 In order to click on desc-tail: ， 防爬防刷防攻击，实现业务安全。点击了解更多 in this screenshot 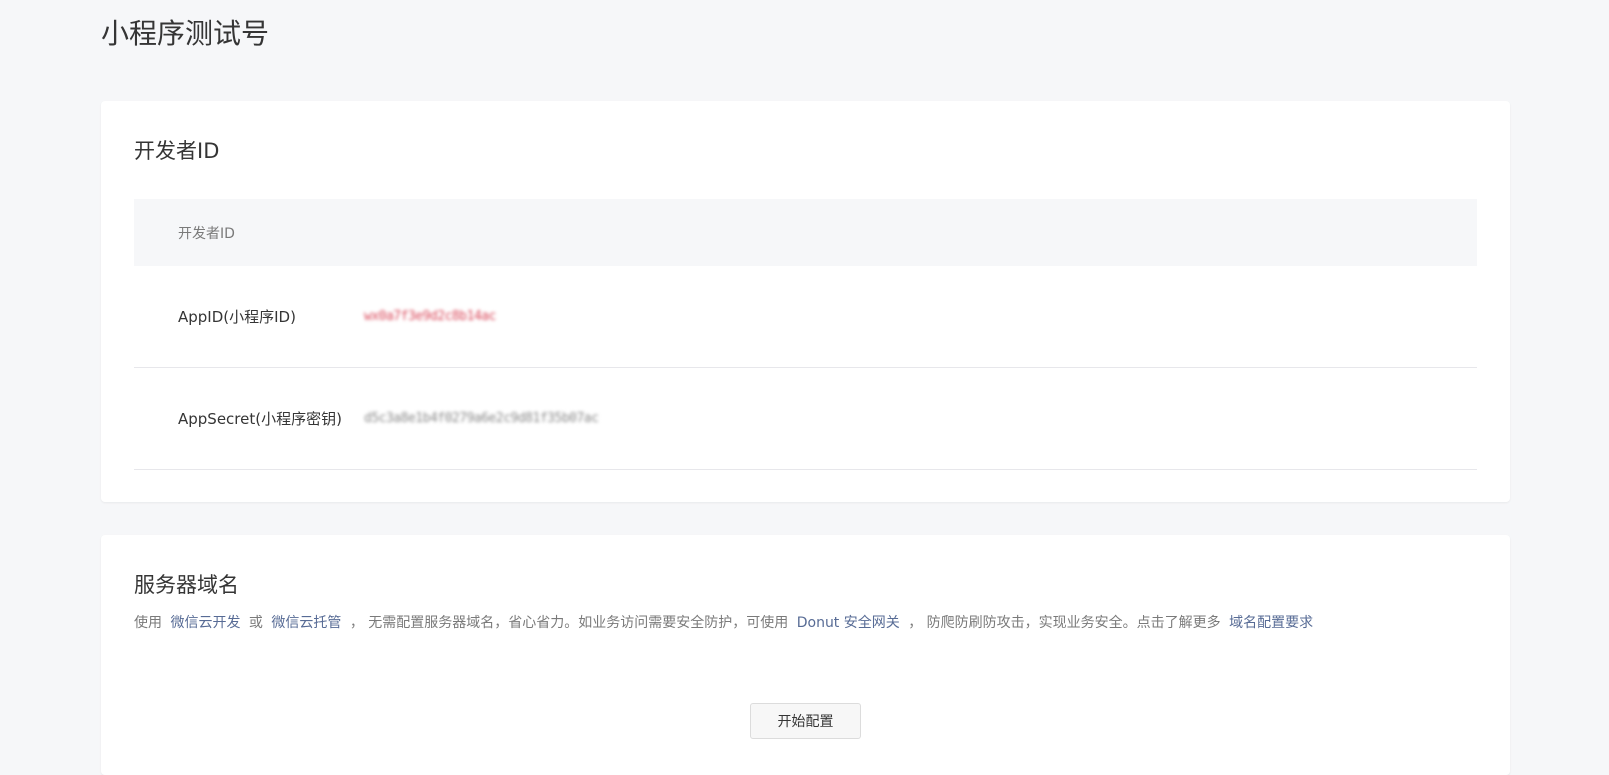, I will do `click(1064, 623)`.